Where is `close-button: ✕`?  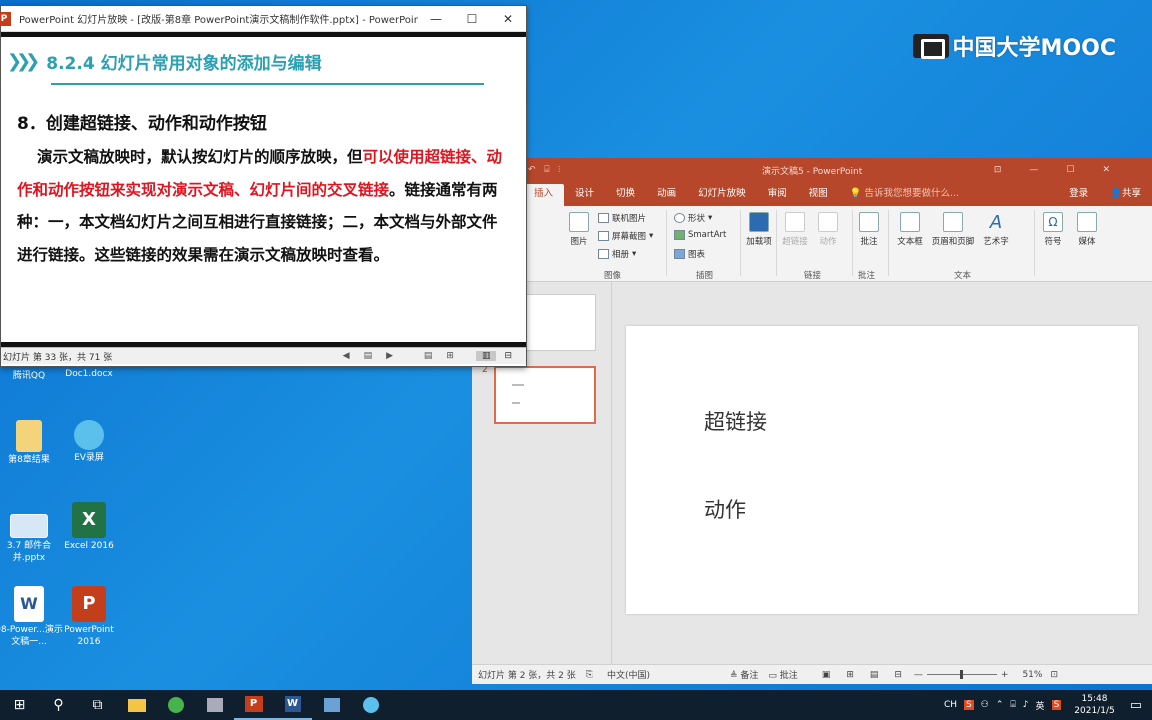
close-button: ✕ is located at coordinates (508, 19).